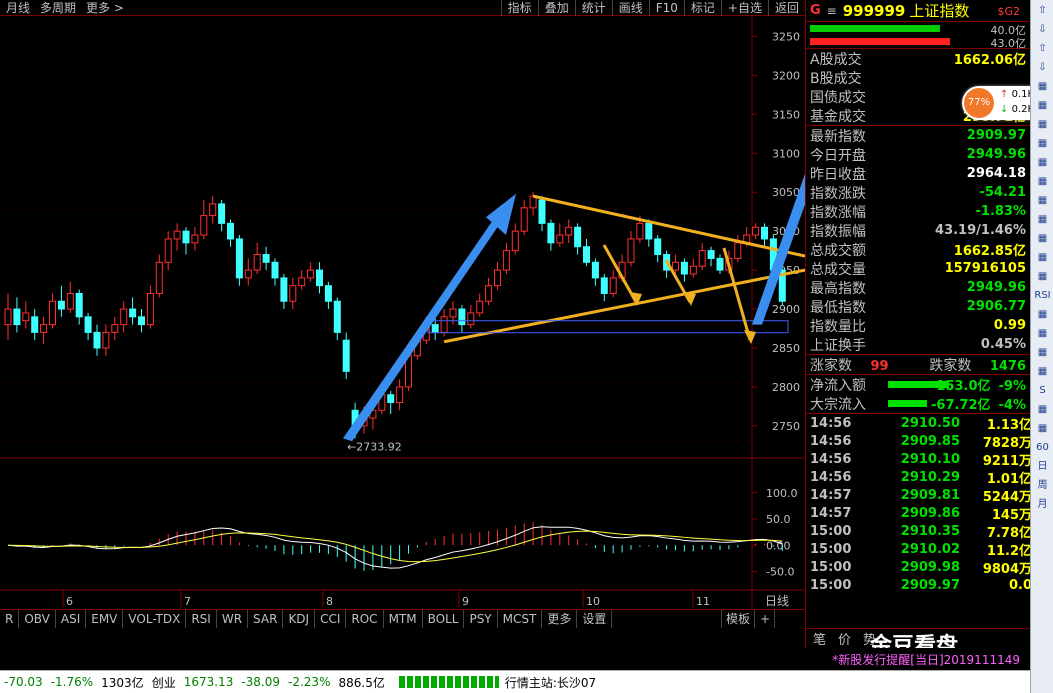 Image resolution: width=1053 pixels, height=693 pixels. What do you see at coordinates (299, 619) in the screenshot?
I see `indicator-tab-kdj: KDJ` at bounding box center [299, 619].